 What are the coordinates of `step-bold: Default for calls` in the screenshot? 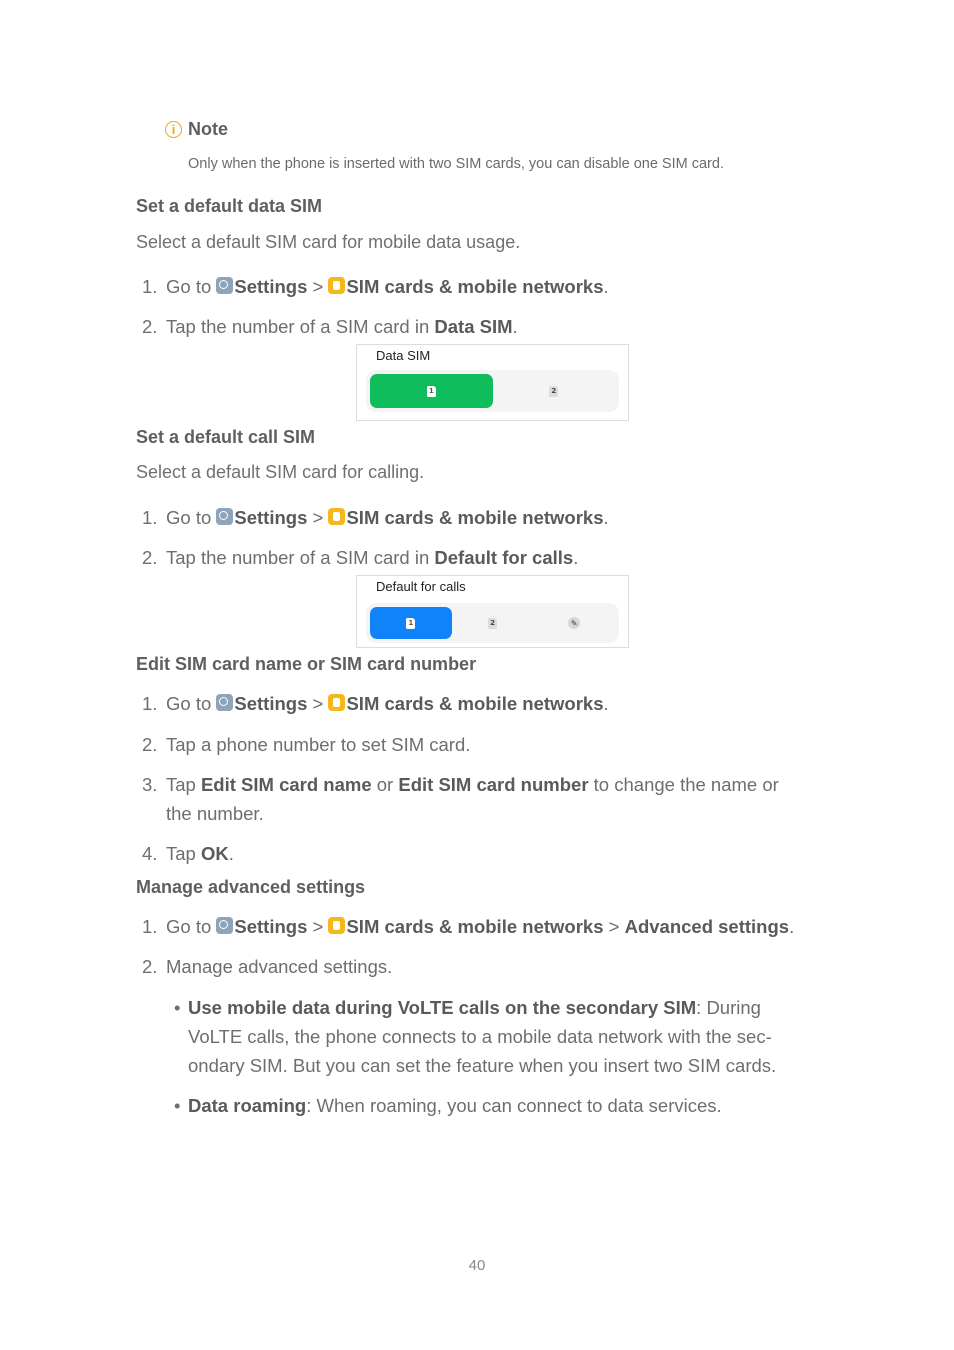 It's located at (504, 557).